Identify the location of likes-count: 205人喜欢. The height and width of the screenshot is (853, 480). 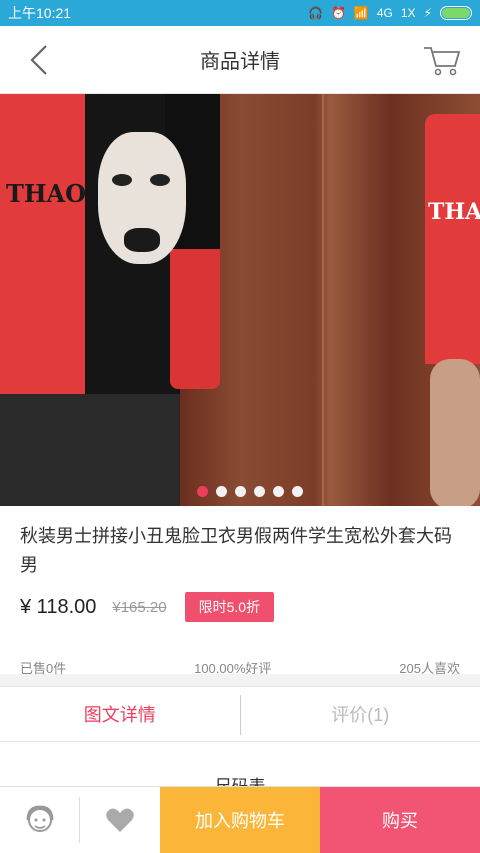
(429, 668).